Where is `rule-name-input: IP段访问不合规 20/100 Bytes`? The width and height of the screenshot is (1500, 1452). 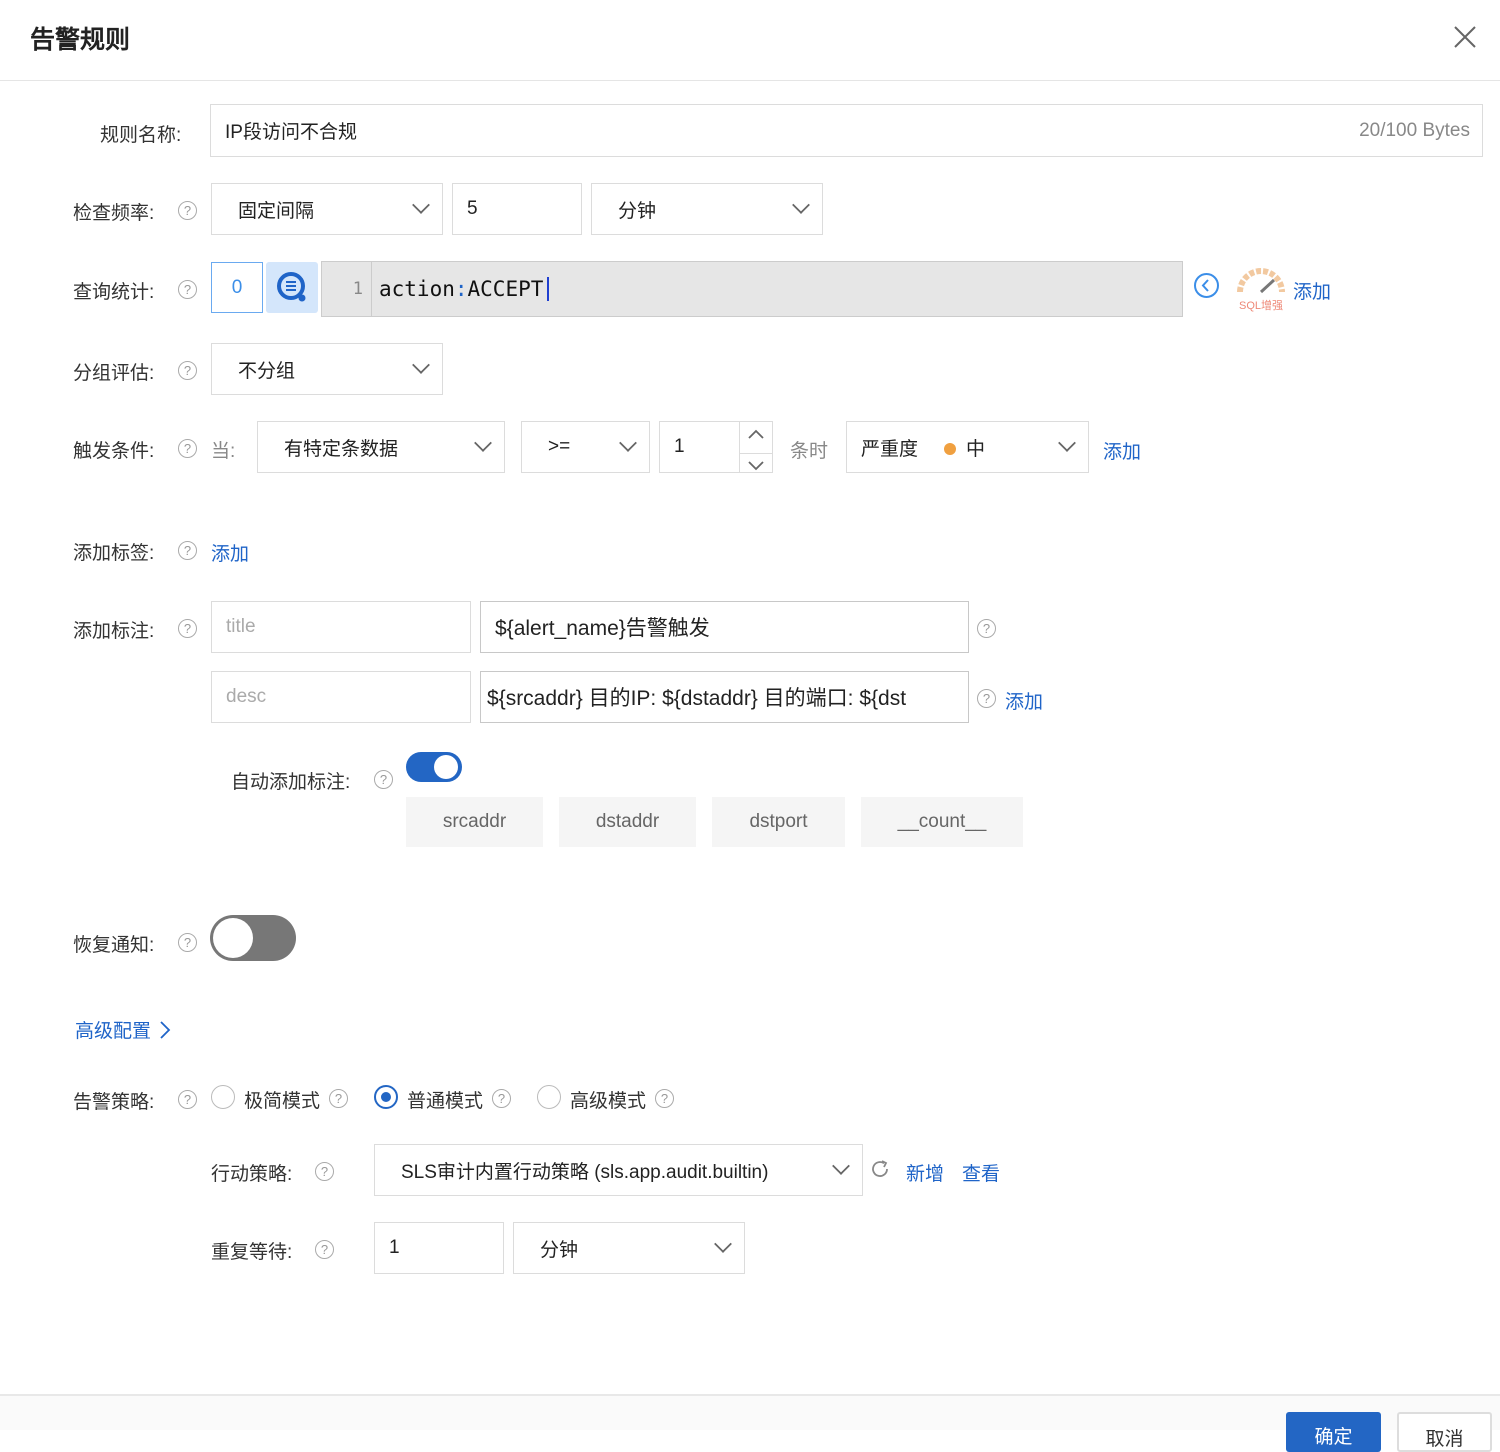 rule-name-input: IP段访问不合规 20/100 Bytes is located at coordinates (846, 130).